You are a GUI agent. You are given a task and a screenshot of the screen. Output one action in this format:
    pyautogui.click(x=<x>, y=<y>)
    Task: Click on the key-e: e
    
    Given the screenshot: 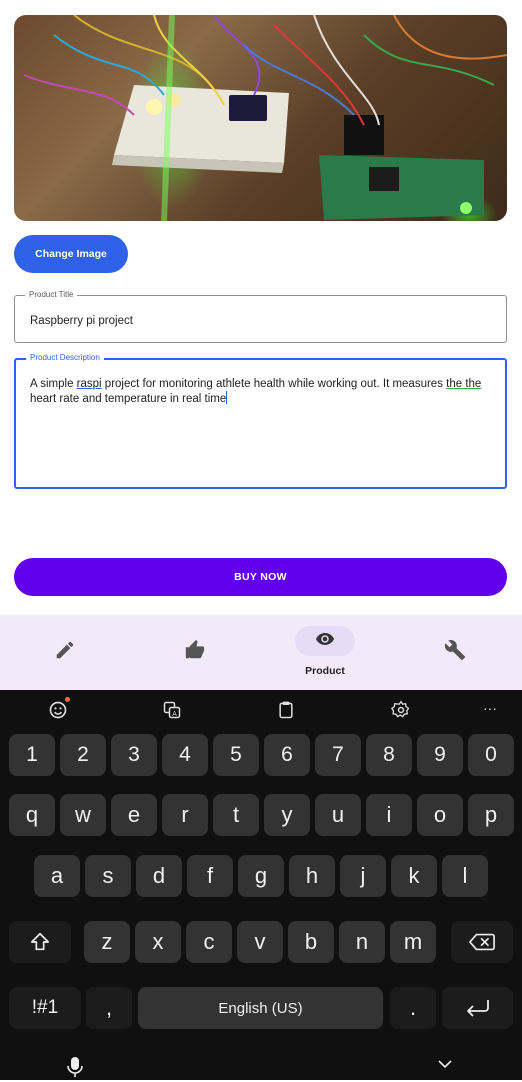 What is the action you would take?
    pyautogui.click(x=134, y=815)
    